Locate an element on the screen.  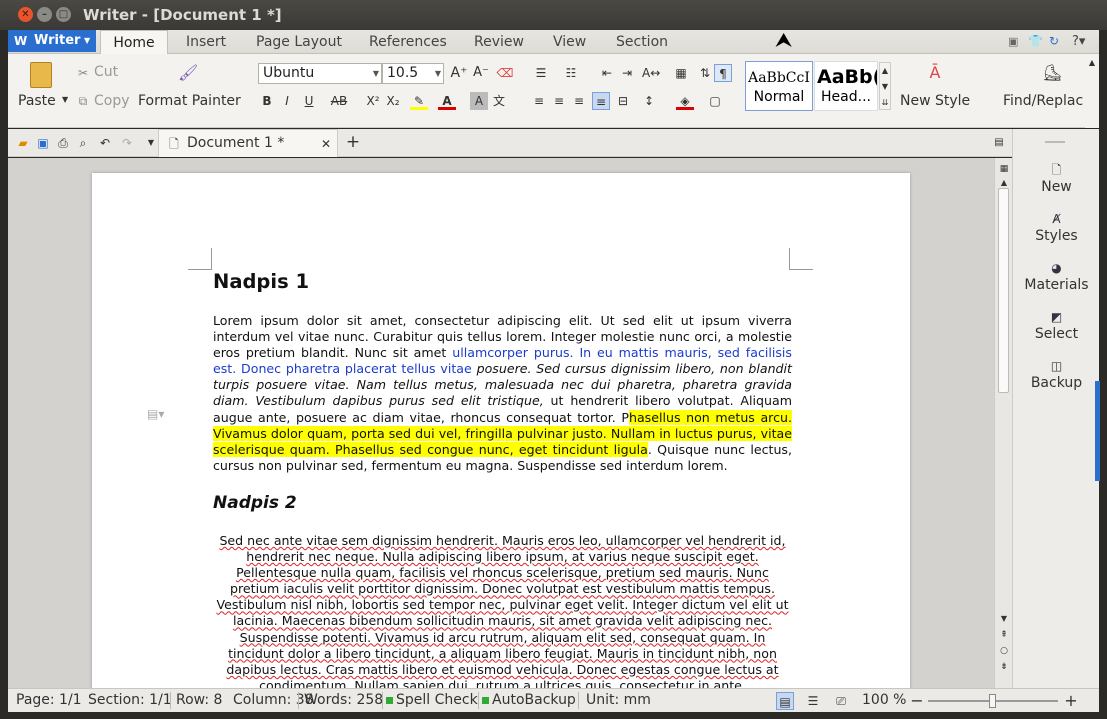
font-name-select: Ubuntu ▼ is located at coordinates (320, 73).